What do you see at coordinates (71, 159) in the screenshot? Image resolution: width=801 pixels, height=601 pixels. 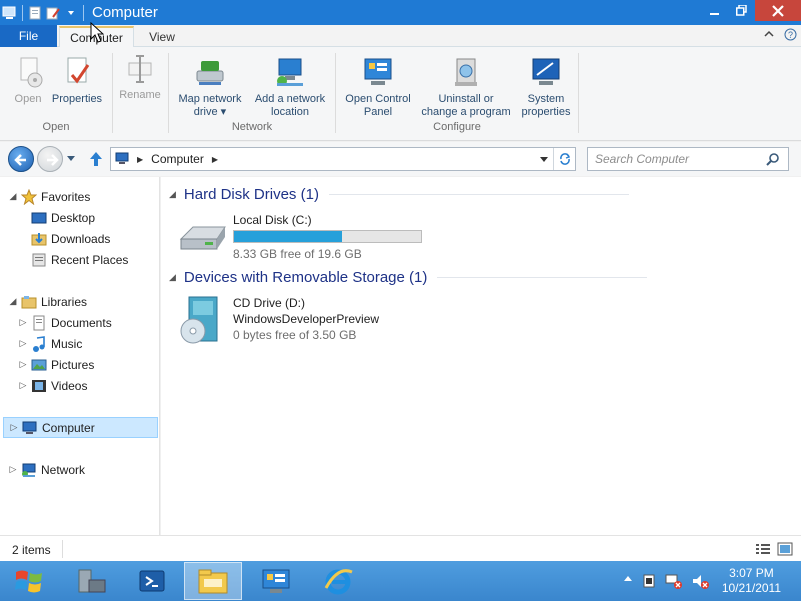 I see `recent-locations-dropdown` at bounding box center [71, 159].